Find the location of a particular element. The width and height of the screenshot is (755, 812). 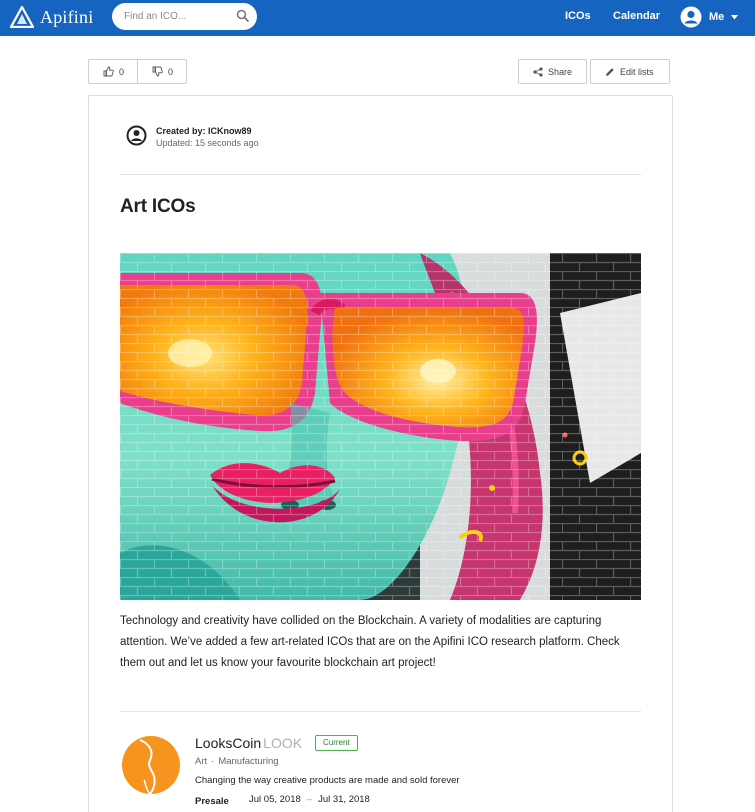

ico-dates: Jul 05, 2018– Jul 31, 2018 is located at coordinates (309, 799).